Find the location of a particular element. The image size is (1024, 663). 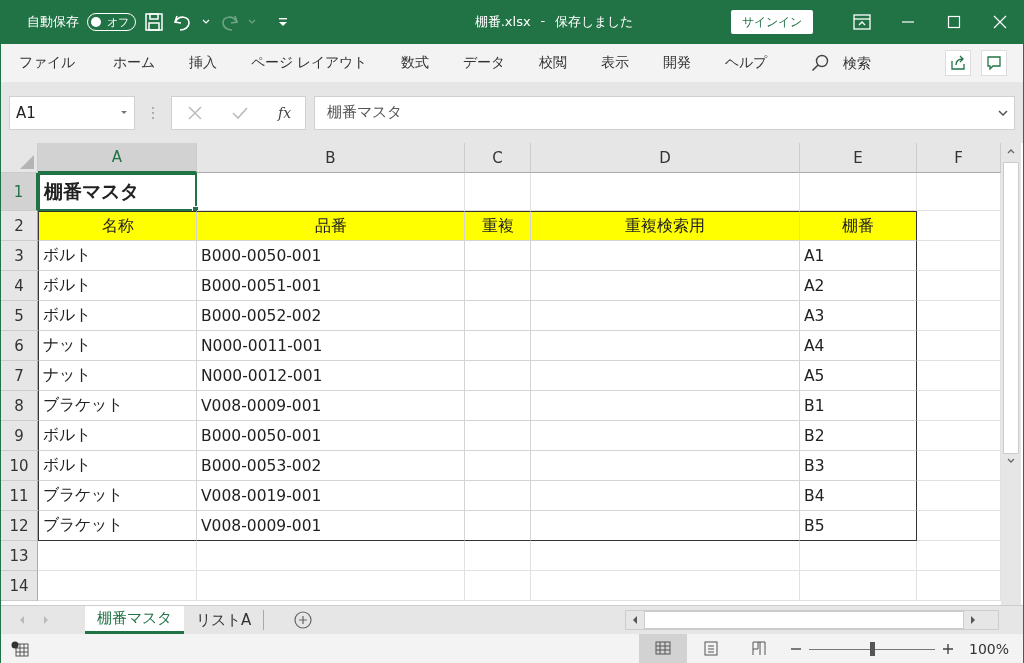

row-header: 11 is located at coordinates (19, 496).